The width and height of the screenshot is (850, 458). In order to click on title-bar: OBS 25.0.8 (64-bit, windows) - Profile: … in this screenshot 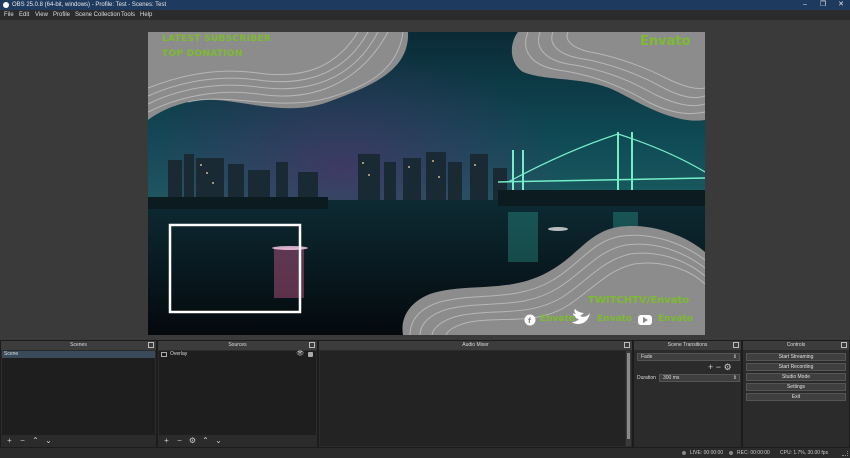, I will do `click(425, 5)`.